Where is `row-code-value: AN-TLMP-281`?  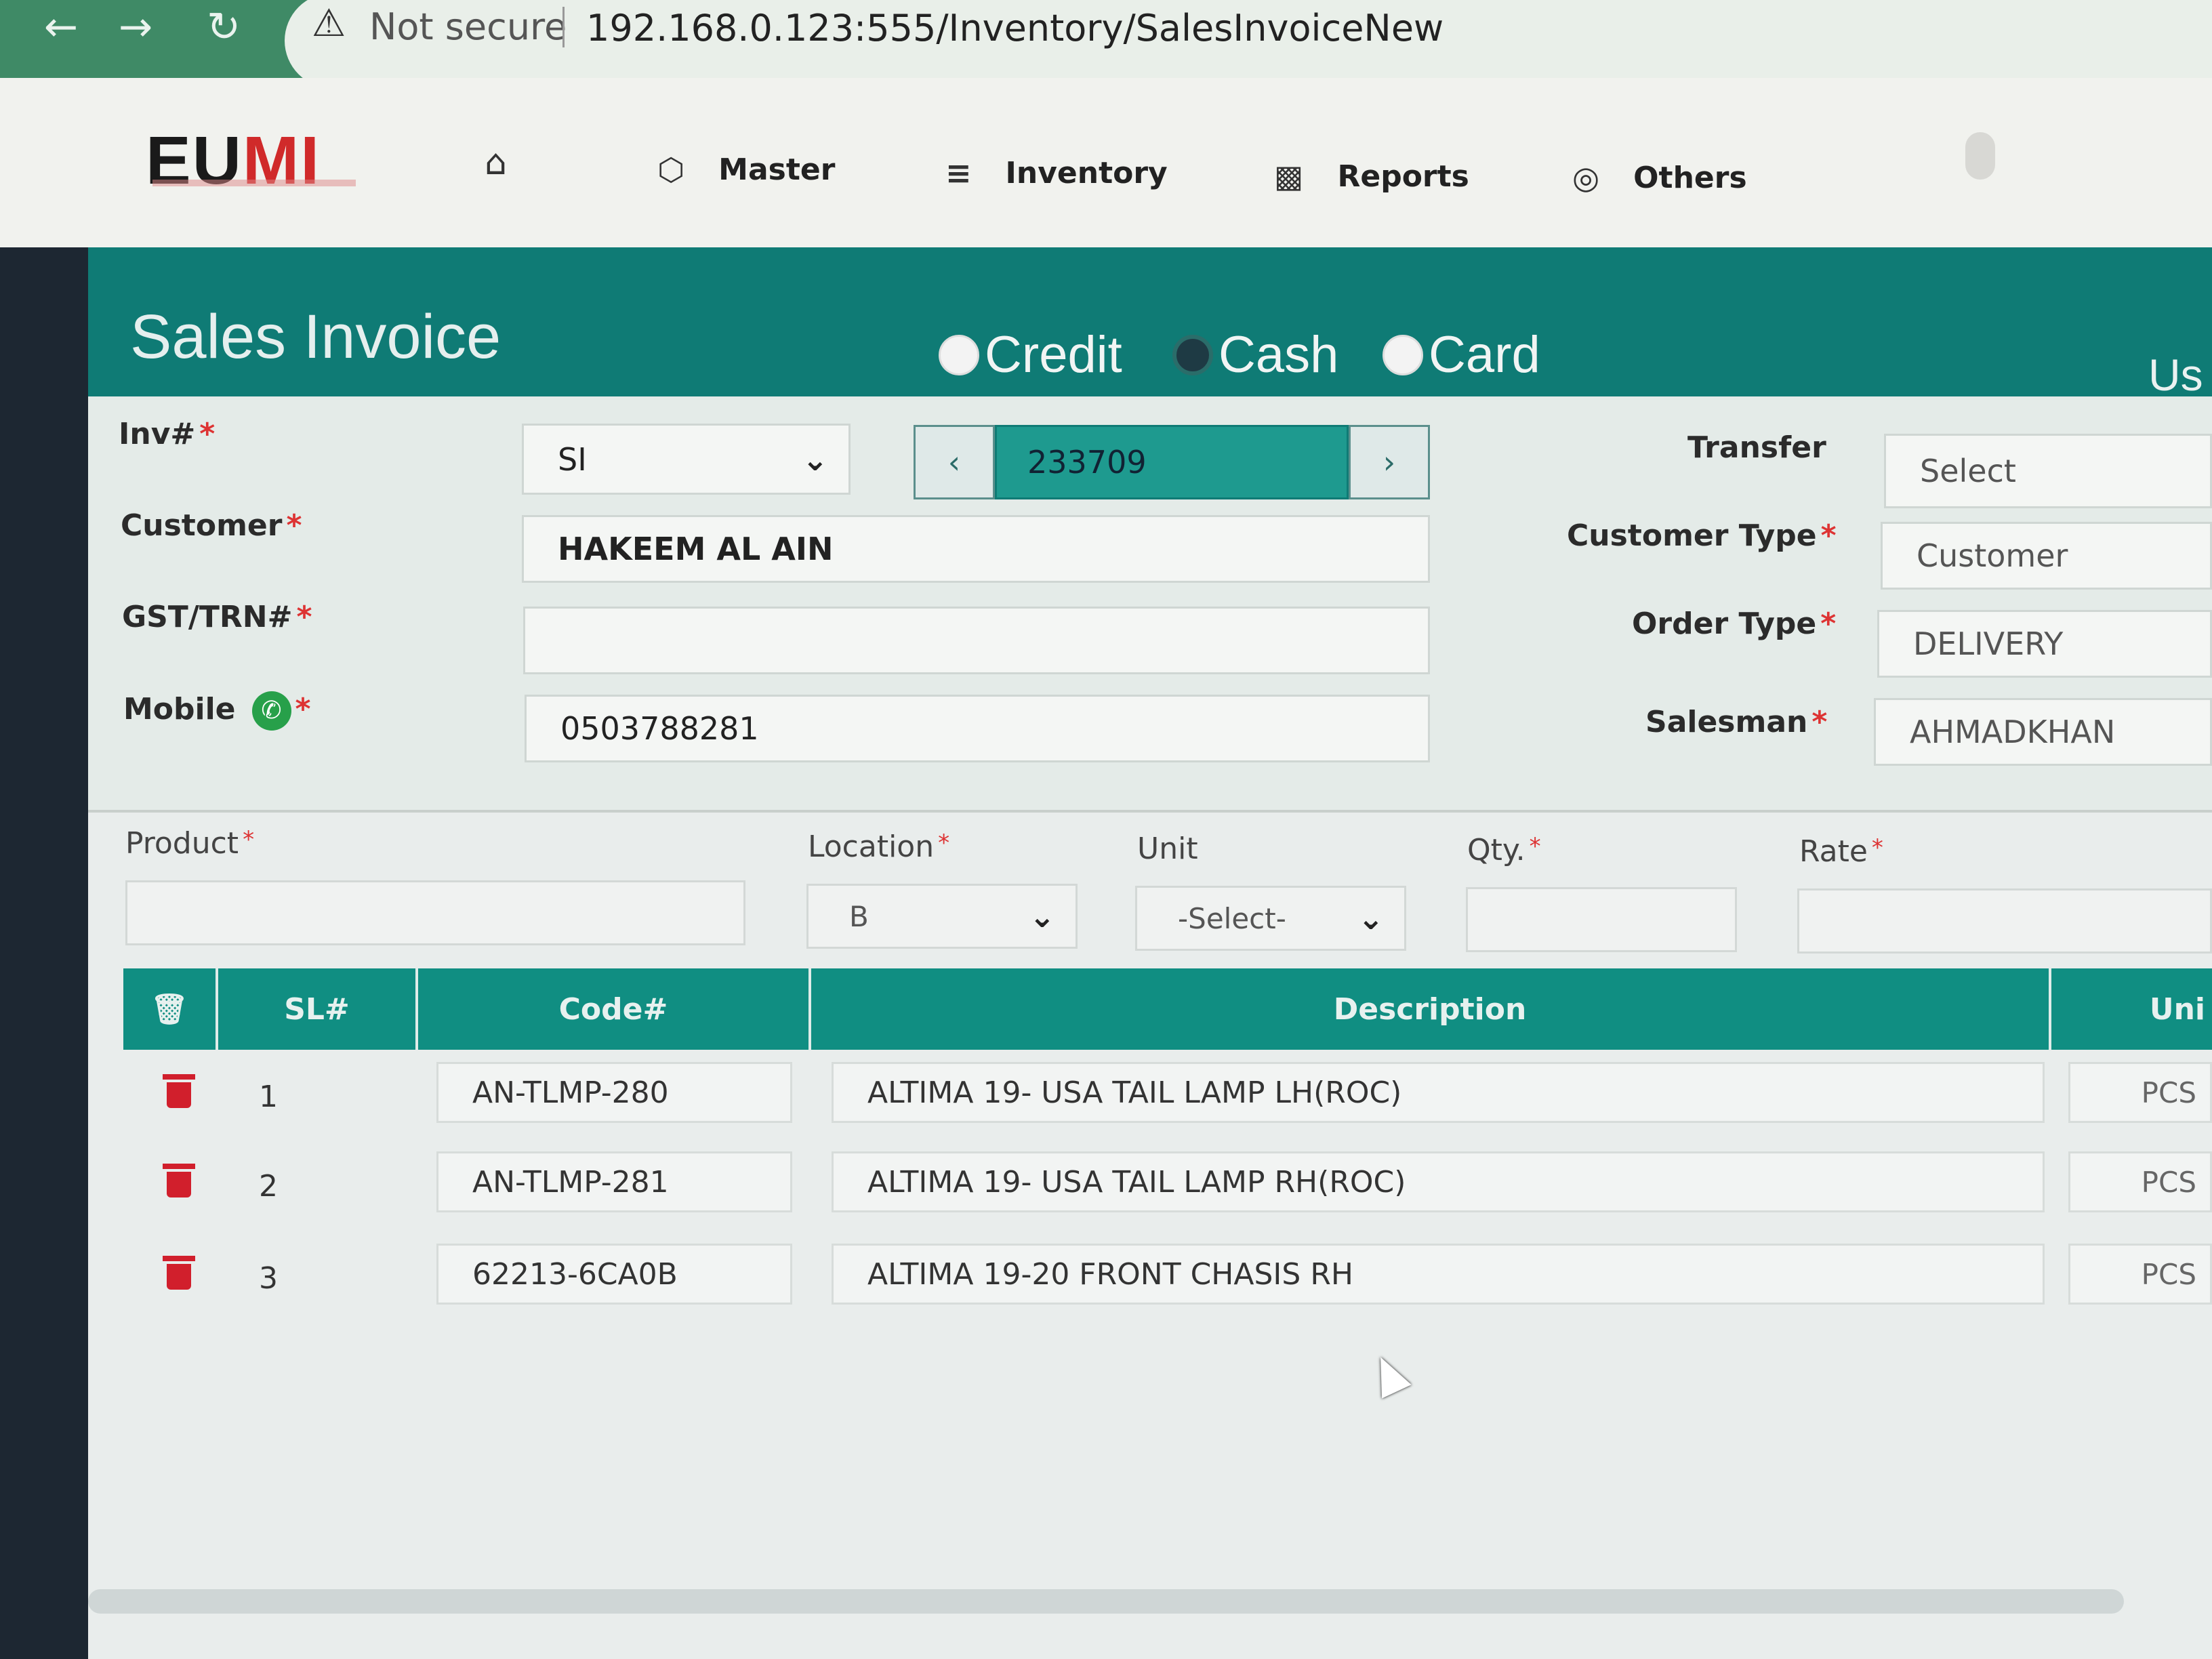 row-code-value: AN-TLMP-281 is located at coordinates (570, 1182).